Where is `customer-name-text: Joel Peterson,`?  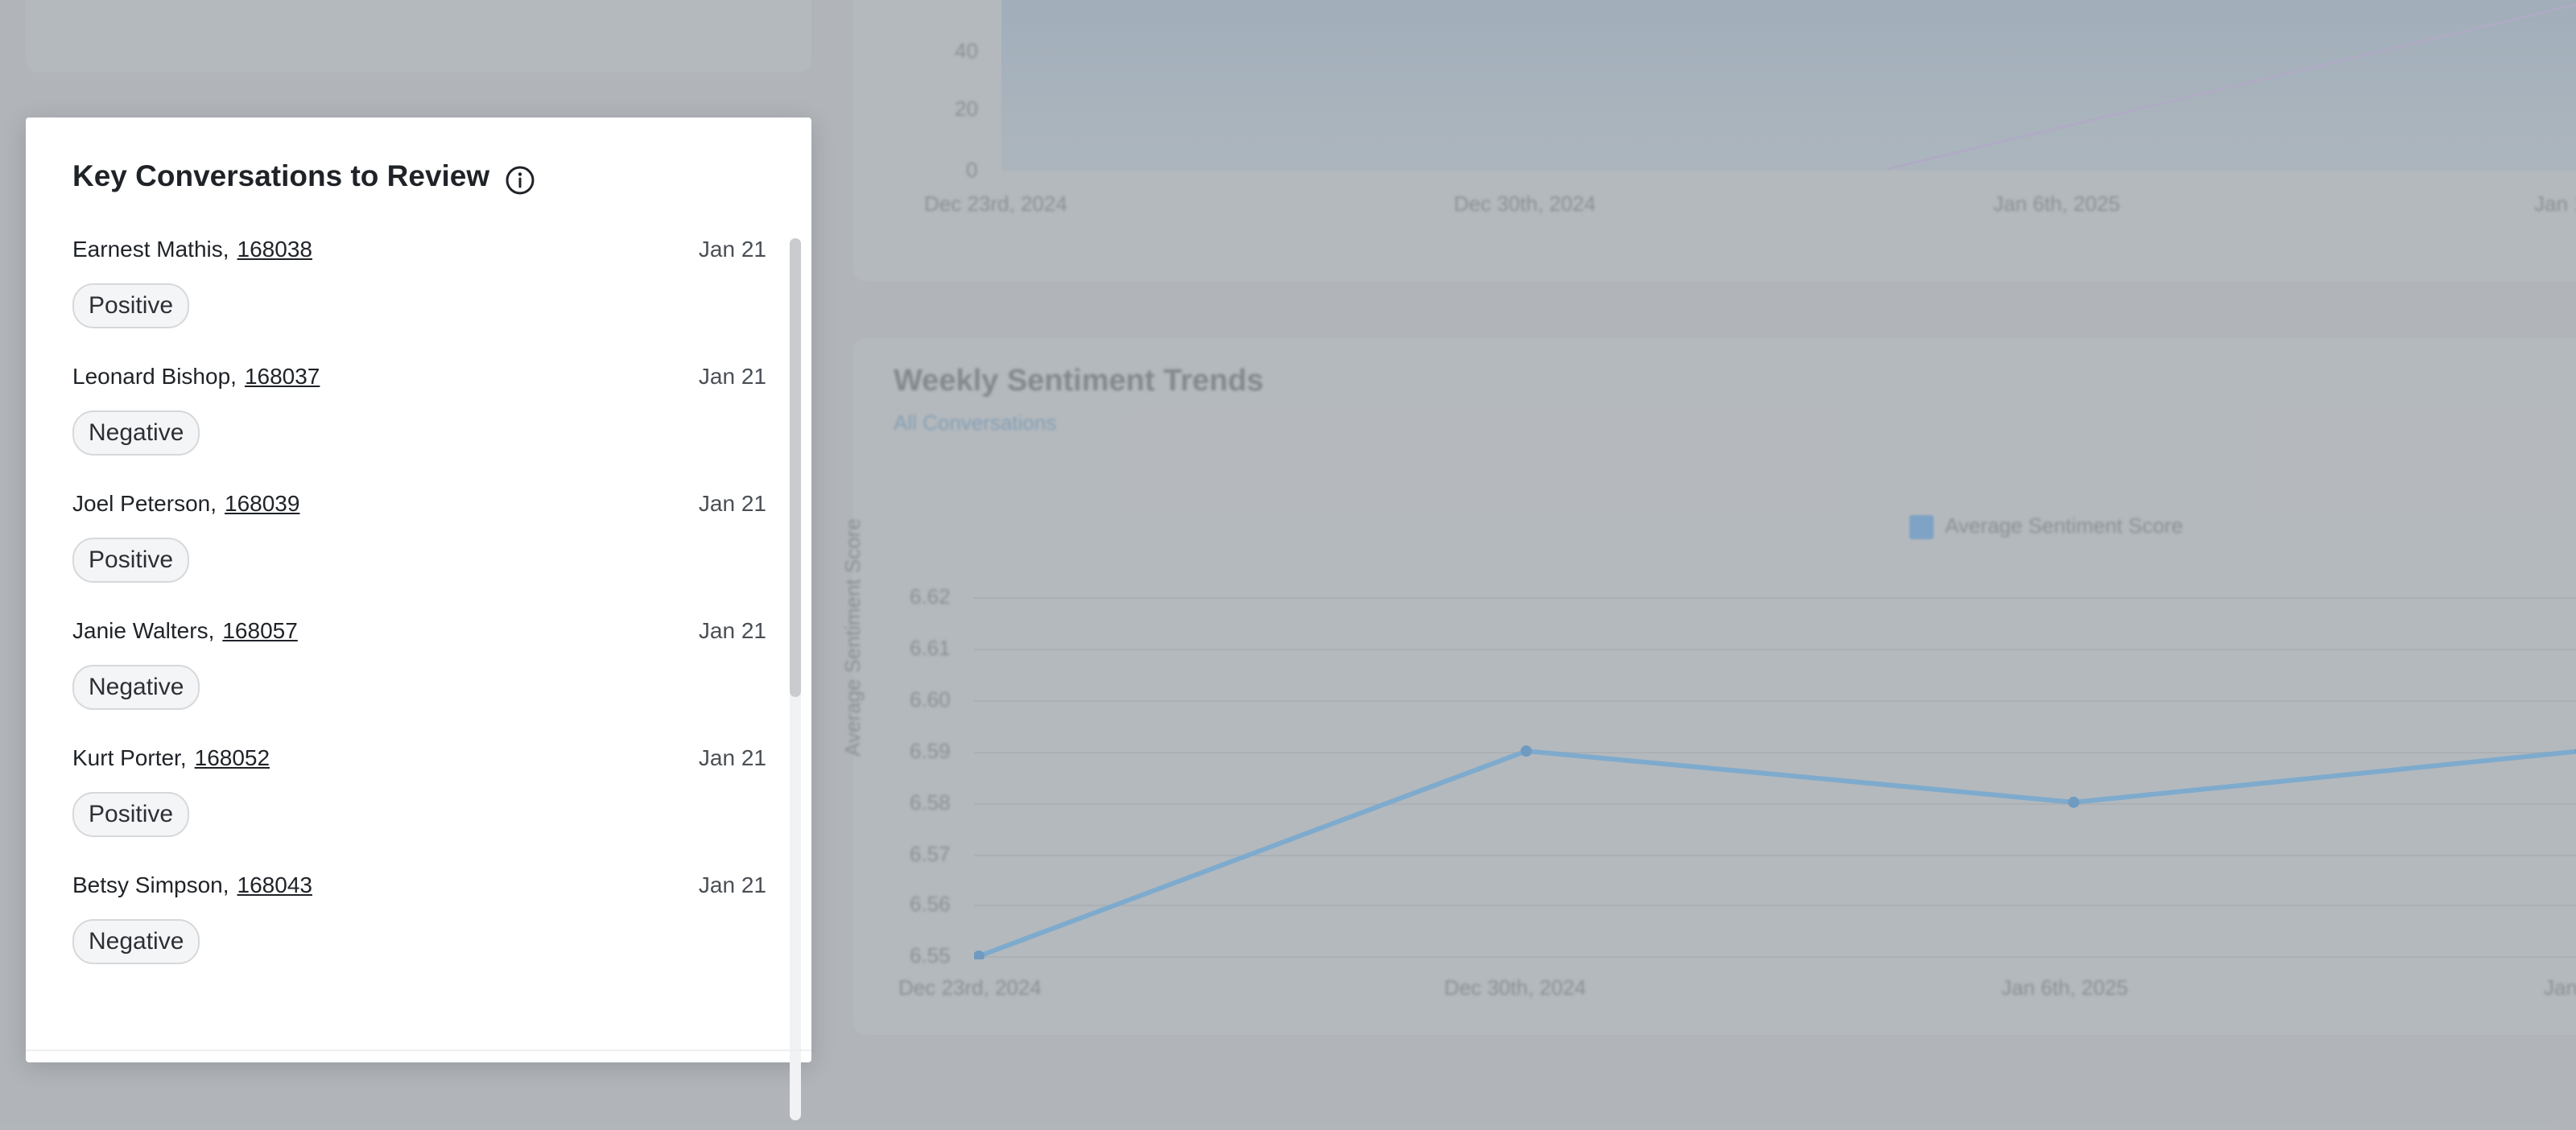
customer-name-text: Joel Peterson, is located at coordinates (144, 503).